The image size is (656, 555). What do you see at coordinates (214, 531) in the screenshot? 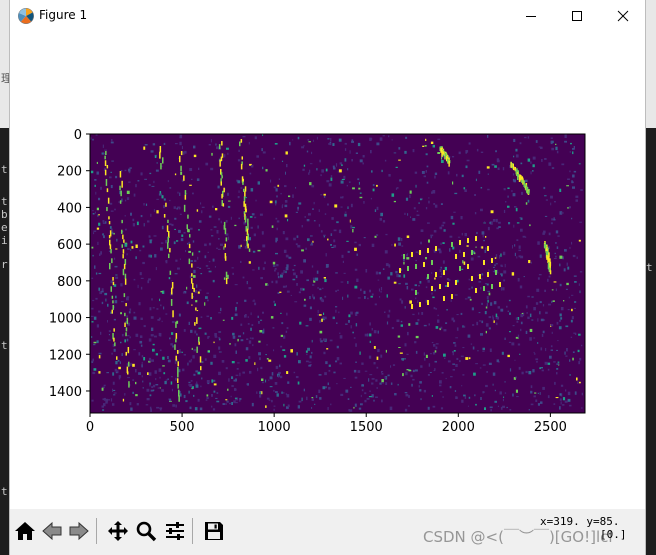
I see `save-button` at bounding box center [214, 531].